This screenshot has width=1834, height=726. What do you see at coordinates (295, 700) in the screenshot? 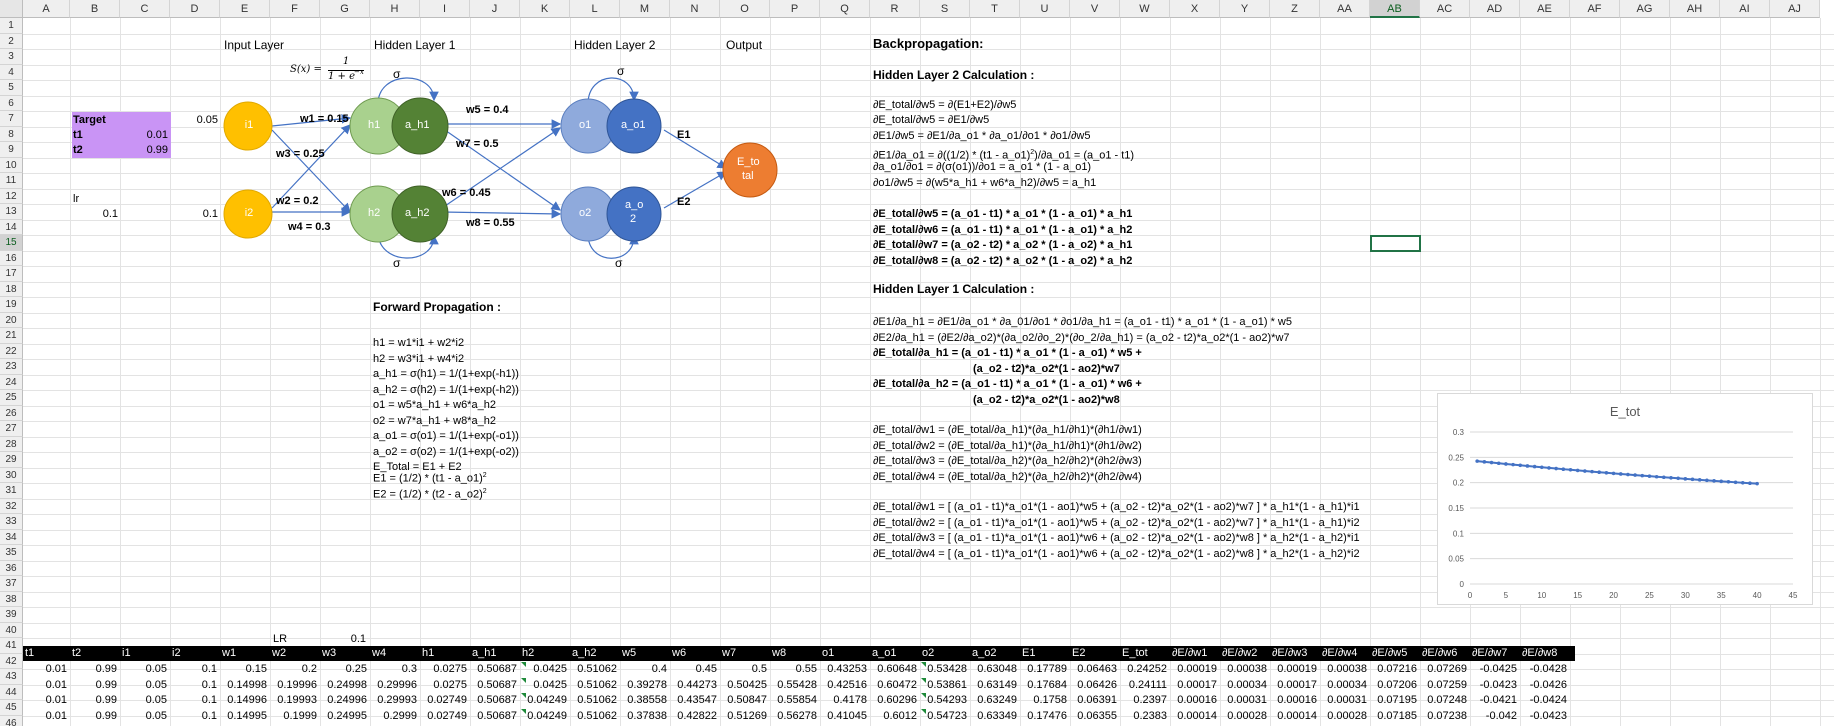
I see `table-cell: 0.19993` at bounding box center [295, 700].